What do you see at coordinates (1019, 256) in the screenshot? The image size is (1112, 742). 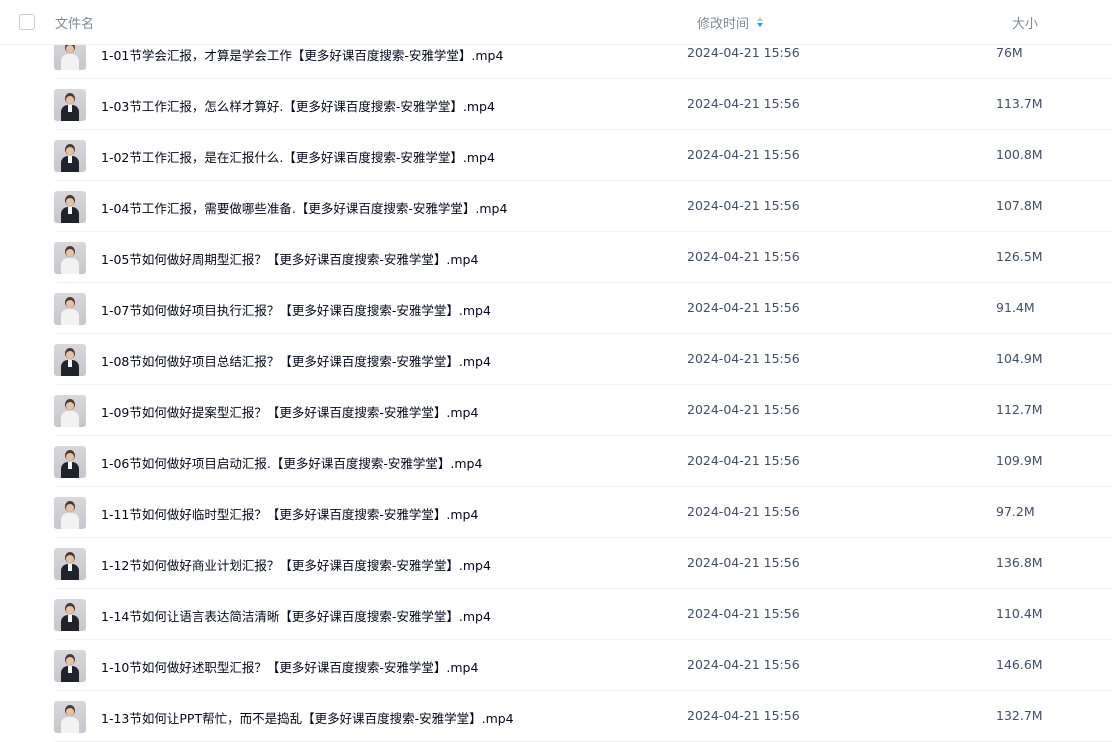 I see `file-size: 126.5M` at bounding box center [1019, 256].